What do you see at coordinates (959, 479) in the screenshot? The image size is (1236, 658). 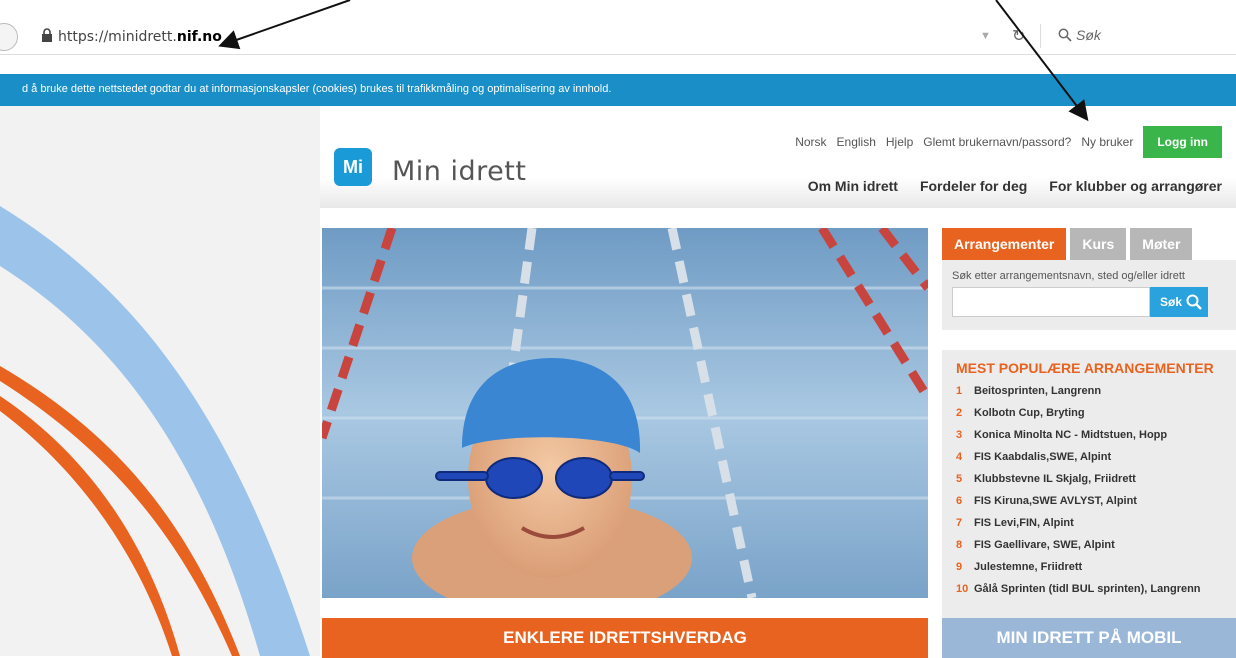 I see `item-number: 5` at bounding box center [959, 479].